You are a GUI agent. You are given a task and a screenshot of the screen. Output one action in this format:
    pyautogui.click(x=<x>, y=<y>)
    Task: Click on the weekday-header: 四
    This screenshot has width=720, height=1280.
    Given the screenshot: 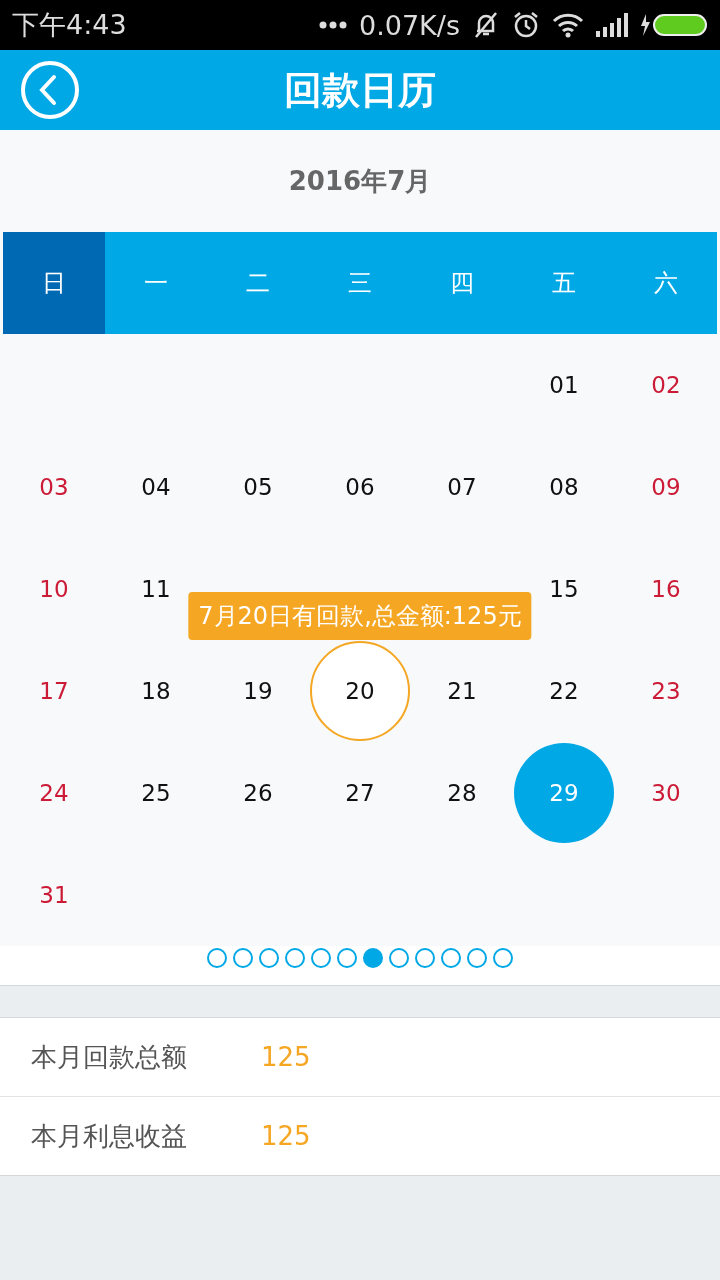 What is the action you would take?
    pyautogui.click(x=462, y=283)
    